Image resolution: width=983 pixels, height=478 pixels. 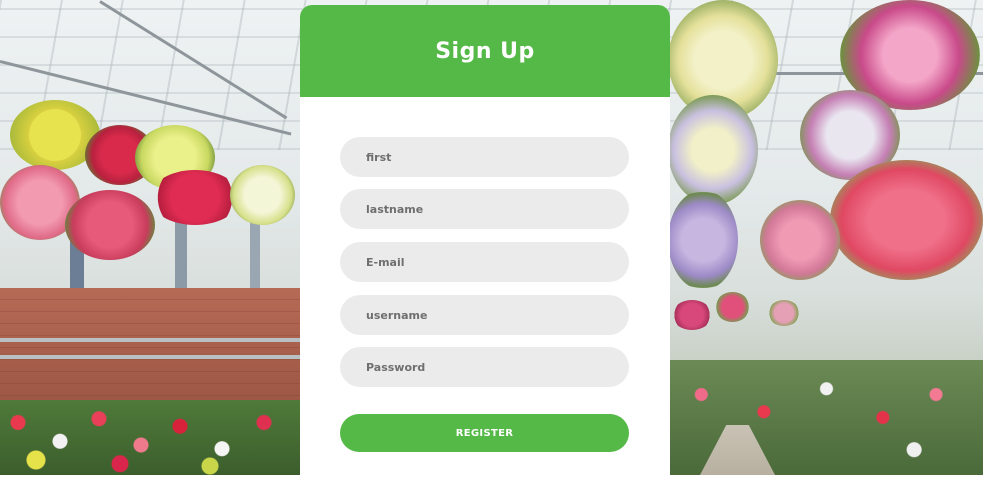 What do you see at coordinates (484, 262) in the screenshot?
I see `email-input` at bounding box center [484, 262].